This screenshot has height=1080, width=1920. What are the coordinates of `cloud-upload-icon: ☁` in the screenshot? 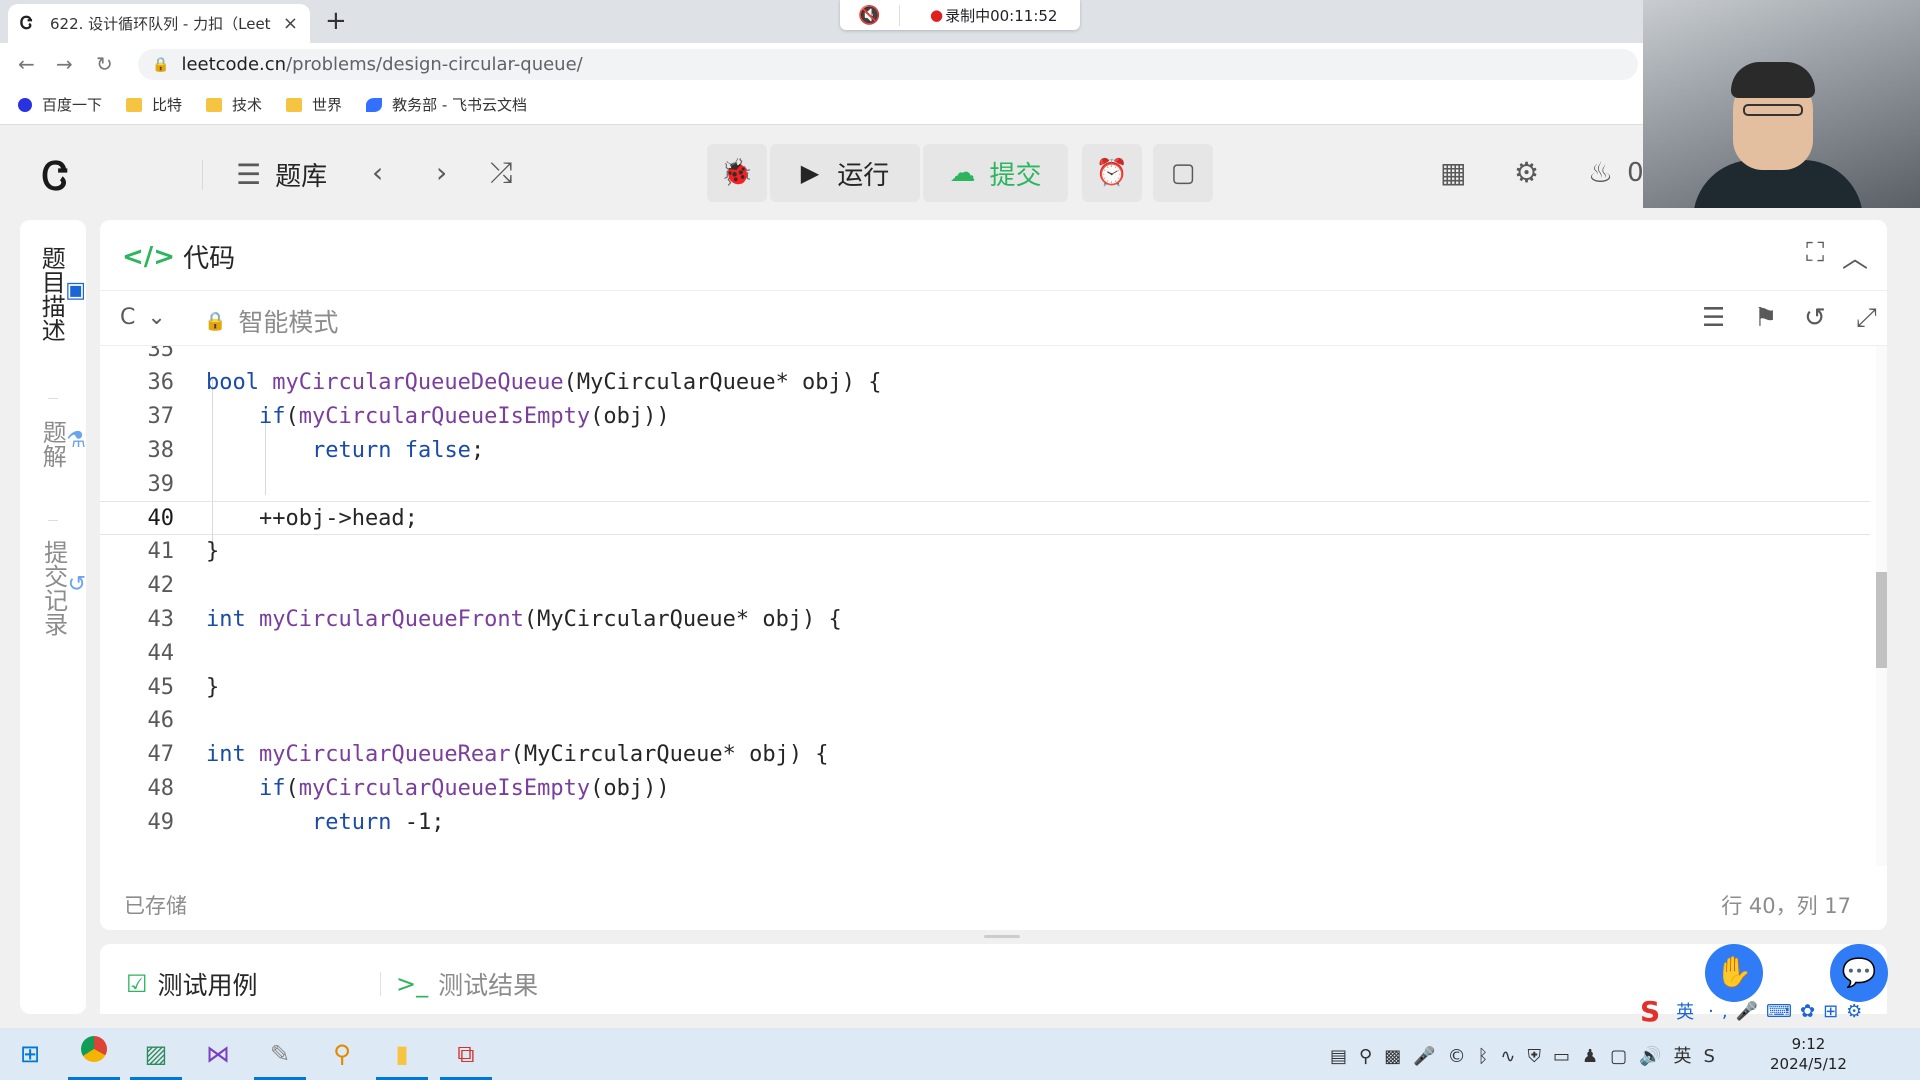 It's located at (962, 173).